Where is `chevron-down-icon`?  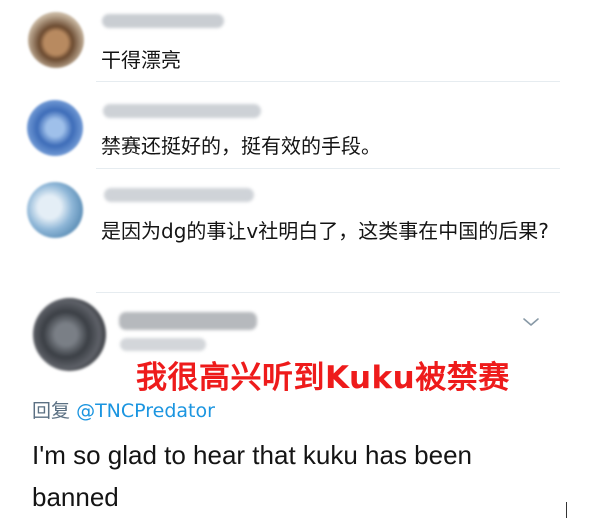
chevron-down-icon is located at coordinates (531, 322).